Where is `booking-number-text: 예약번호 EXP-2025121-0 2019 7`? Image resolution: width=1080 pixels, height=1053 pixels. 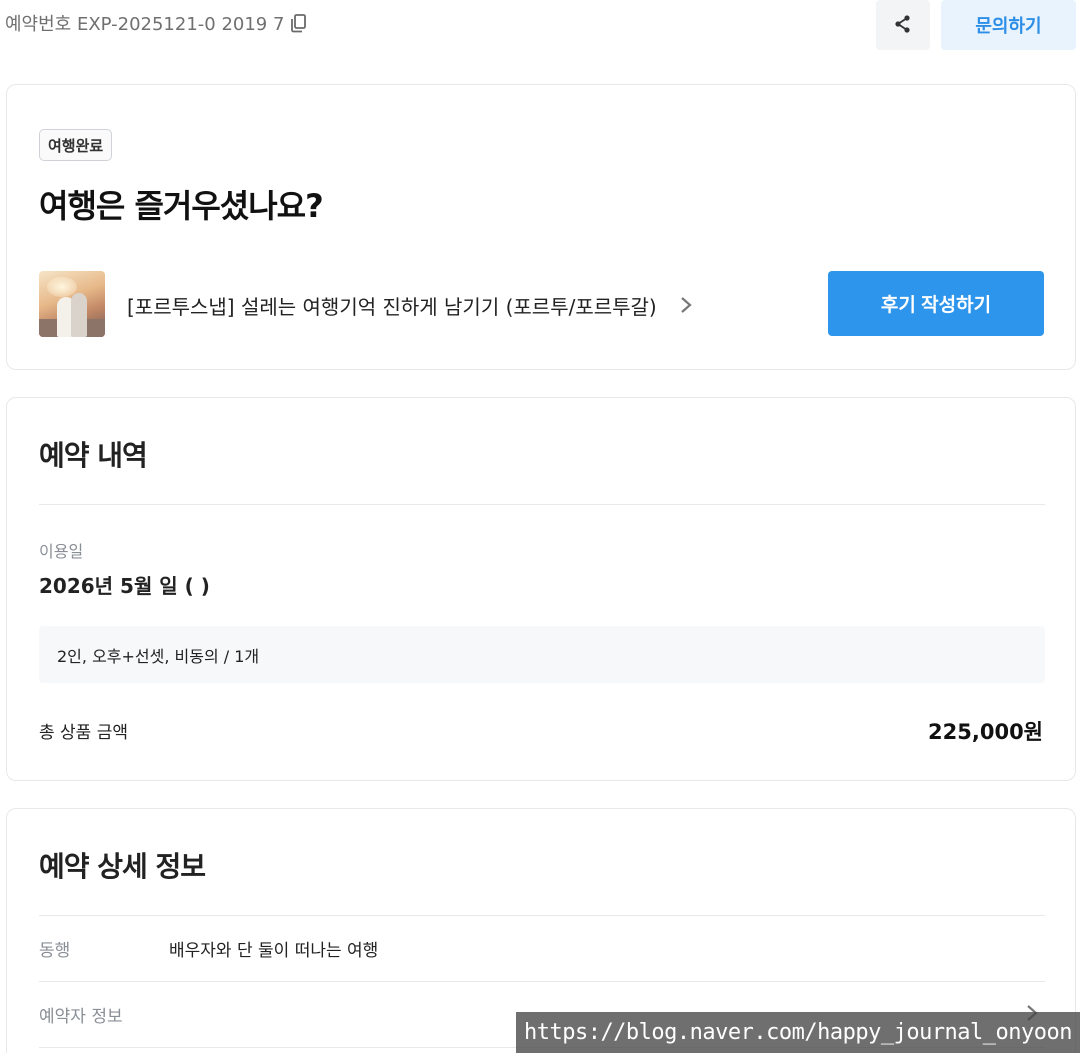
booking-number-text: 예약번호 EXP-2025121-0 2019 7 is located at coordinates (145, 24).